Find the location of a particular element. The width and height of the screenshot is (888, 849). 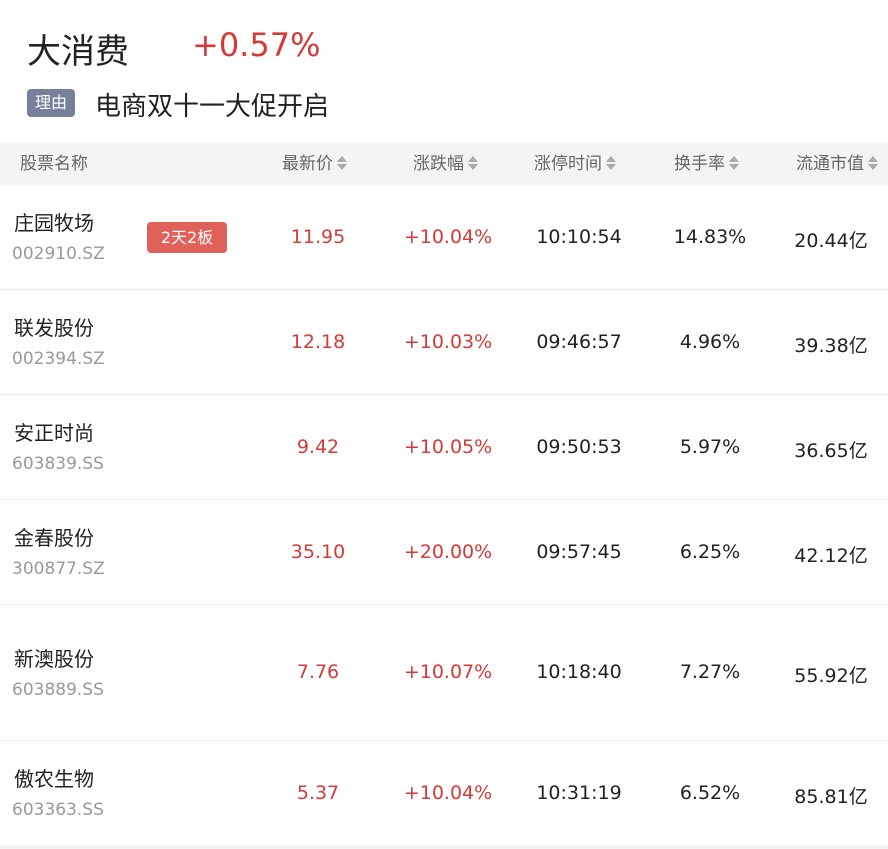

stock-code: 002394.SZ is located at coordinates (58, 359).